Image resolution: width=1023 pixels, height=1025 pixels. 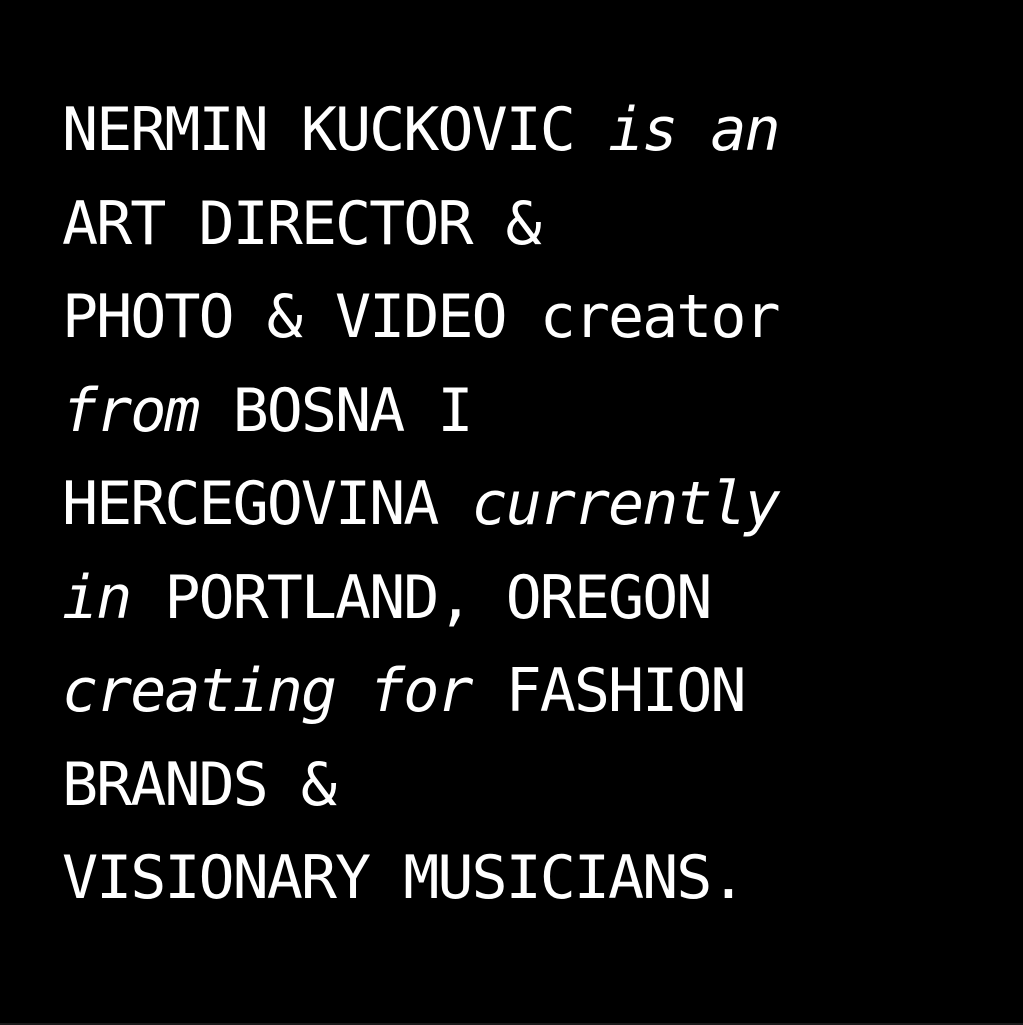 I want to click on bio-line-8: BRANDS &, so click(x=522, y=786).